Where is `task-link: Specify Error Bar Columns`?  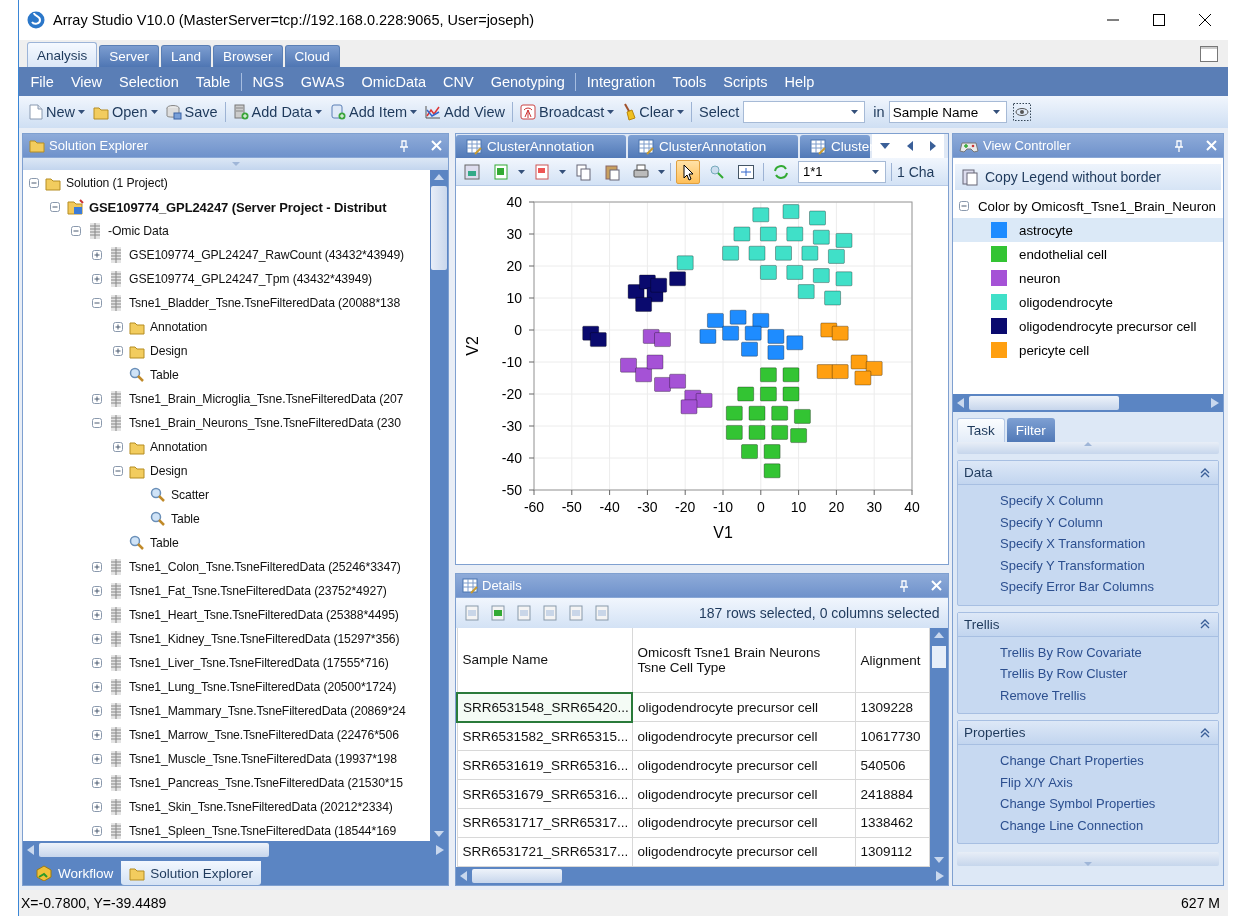
task-link: Specify Error Bar Columns is located at coordinates (1077, 587).